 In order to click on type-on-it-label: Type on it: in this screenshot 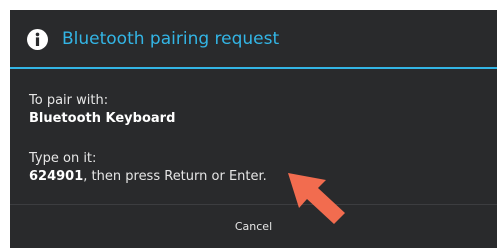, I will do `click(63, 158)`.